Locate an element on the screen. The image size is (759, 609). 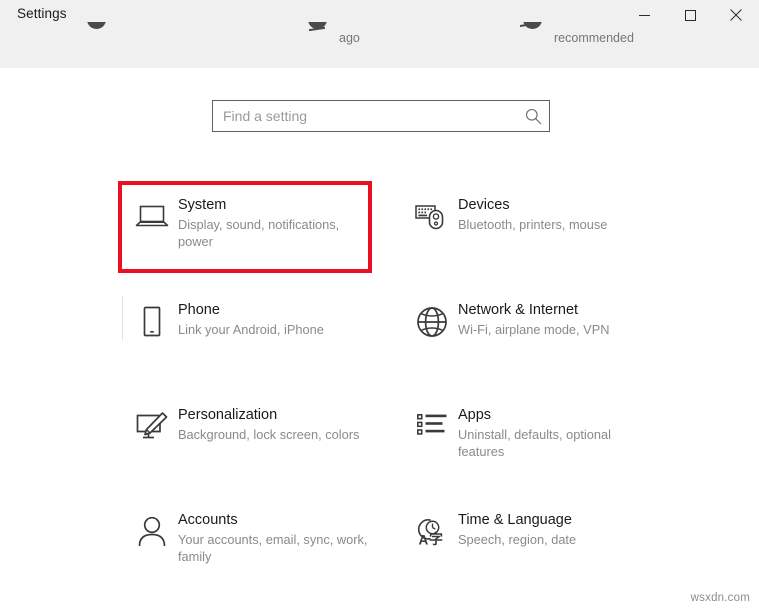
tile-title: Devices is located at coordinates (484, 205).